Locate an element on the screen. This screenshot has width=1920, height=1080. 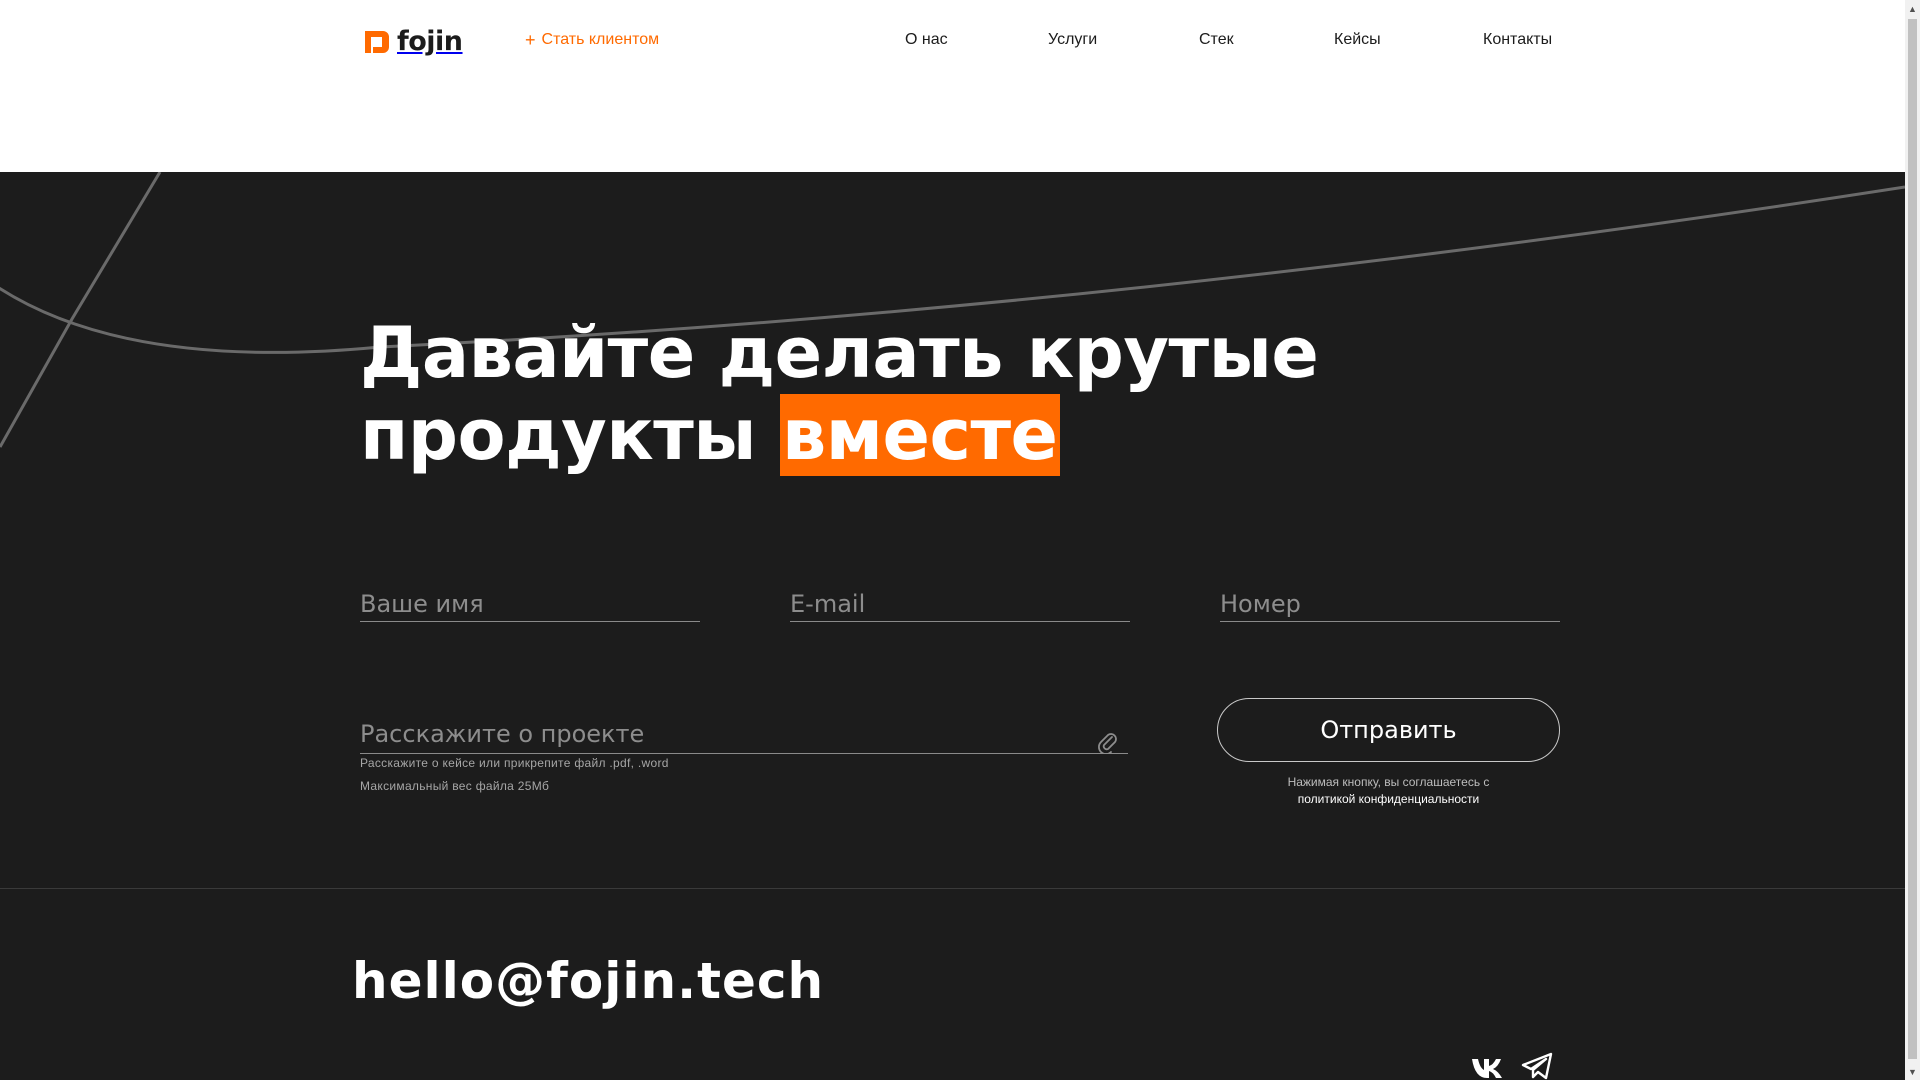
name-field-wrap is located at coordinates (530, 602).